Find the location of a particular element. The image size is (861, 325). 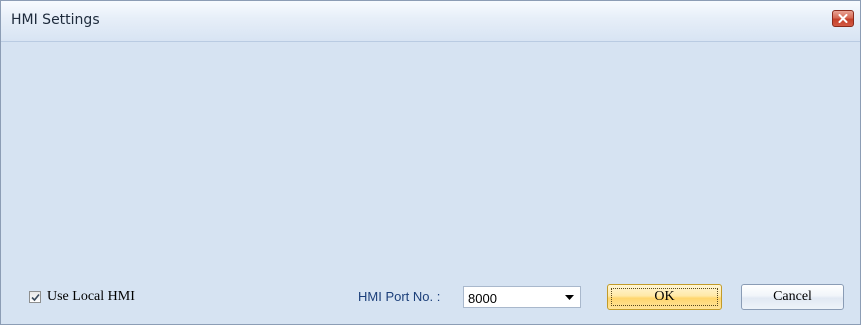

close-icon is located at coordinates (843, 18).